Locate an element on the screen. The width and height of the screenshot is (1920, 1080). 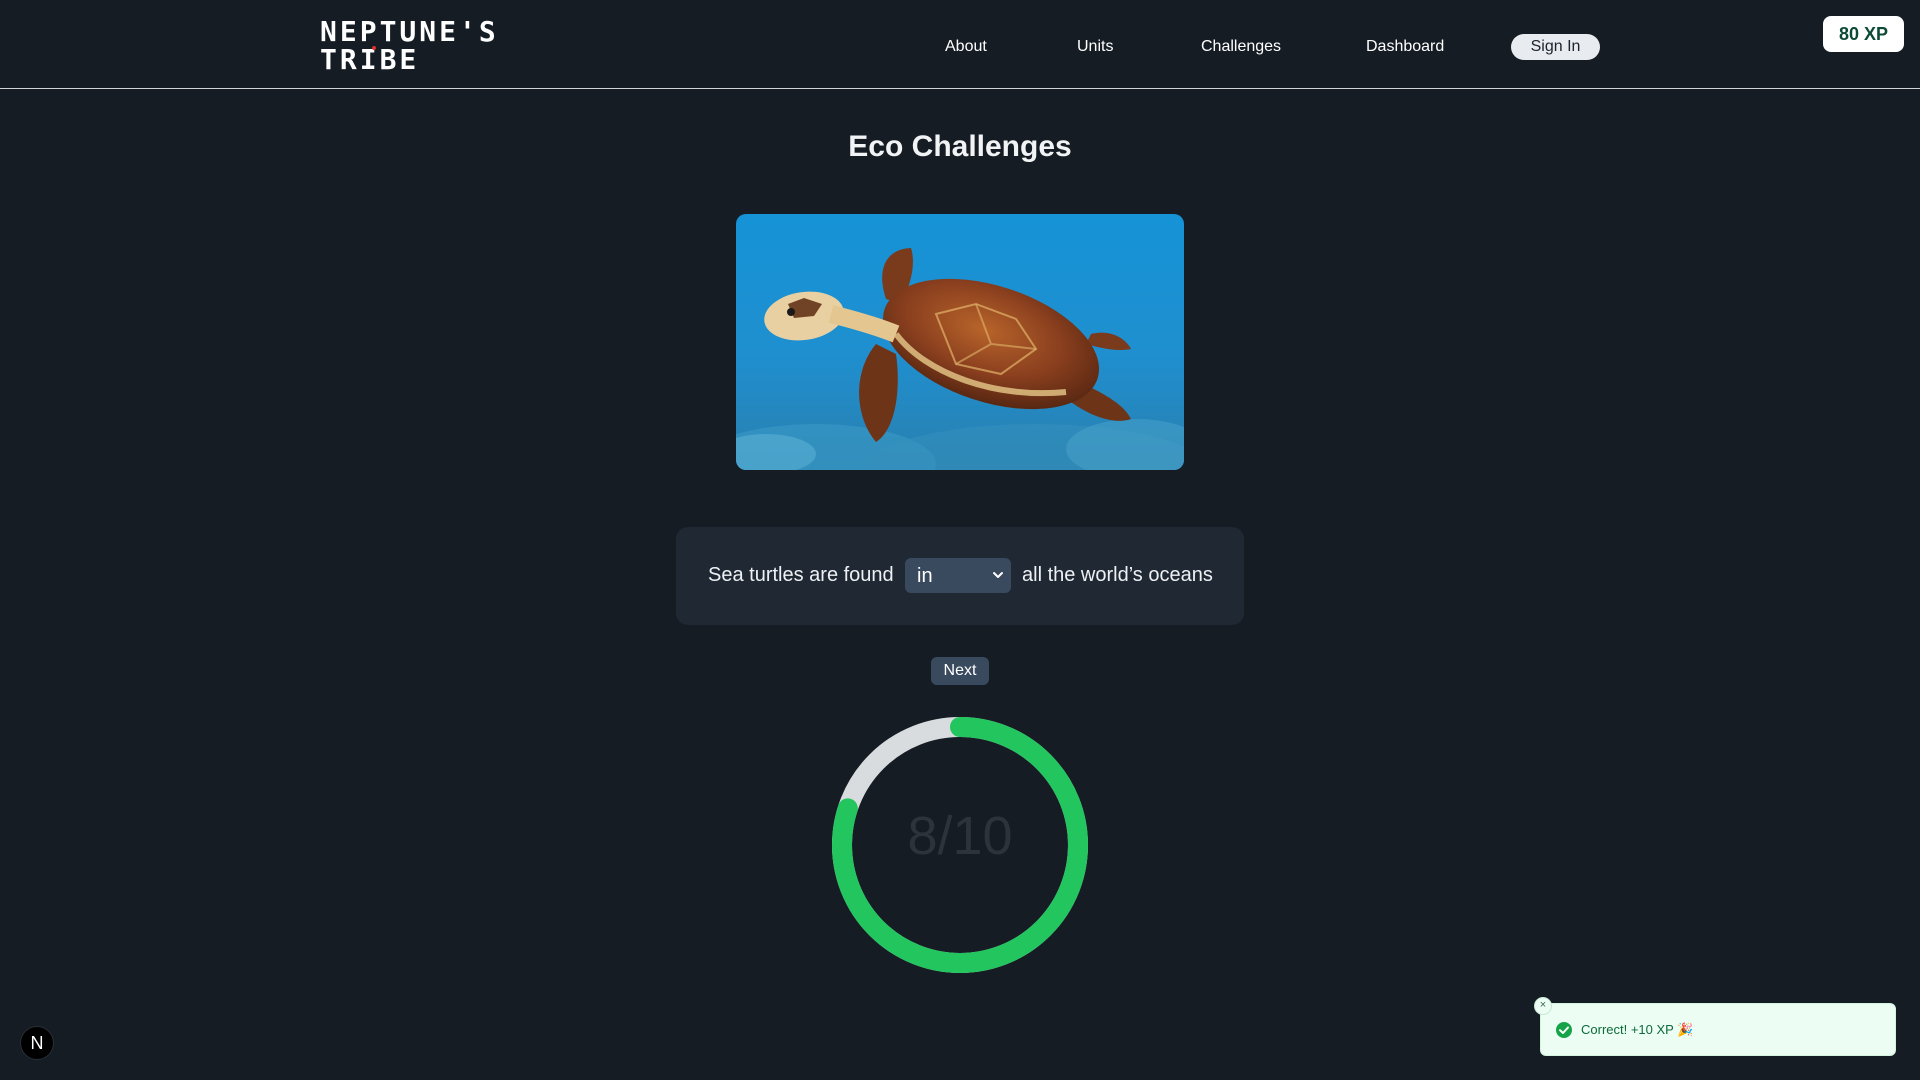
toast-message: Correct! +10 XP 🎉 is located at coordinates (1637, 1029).